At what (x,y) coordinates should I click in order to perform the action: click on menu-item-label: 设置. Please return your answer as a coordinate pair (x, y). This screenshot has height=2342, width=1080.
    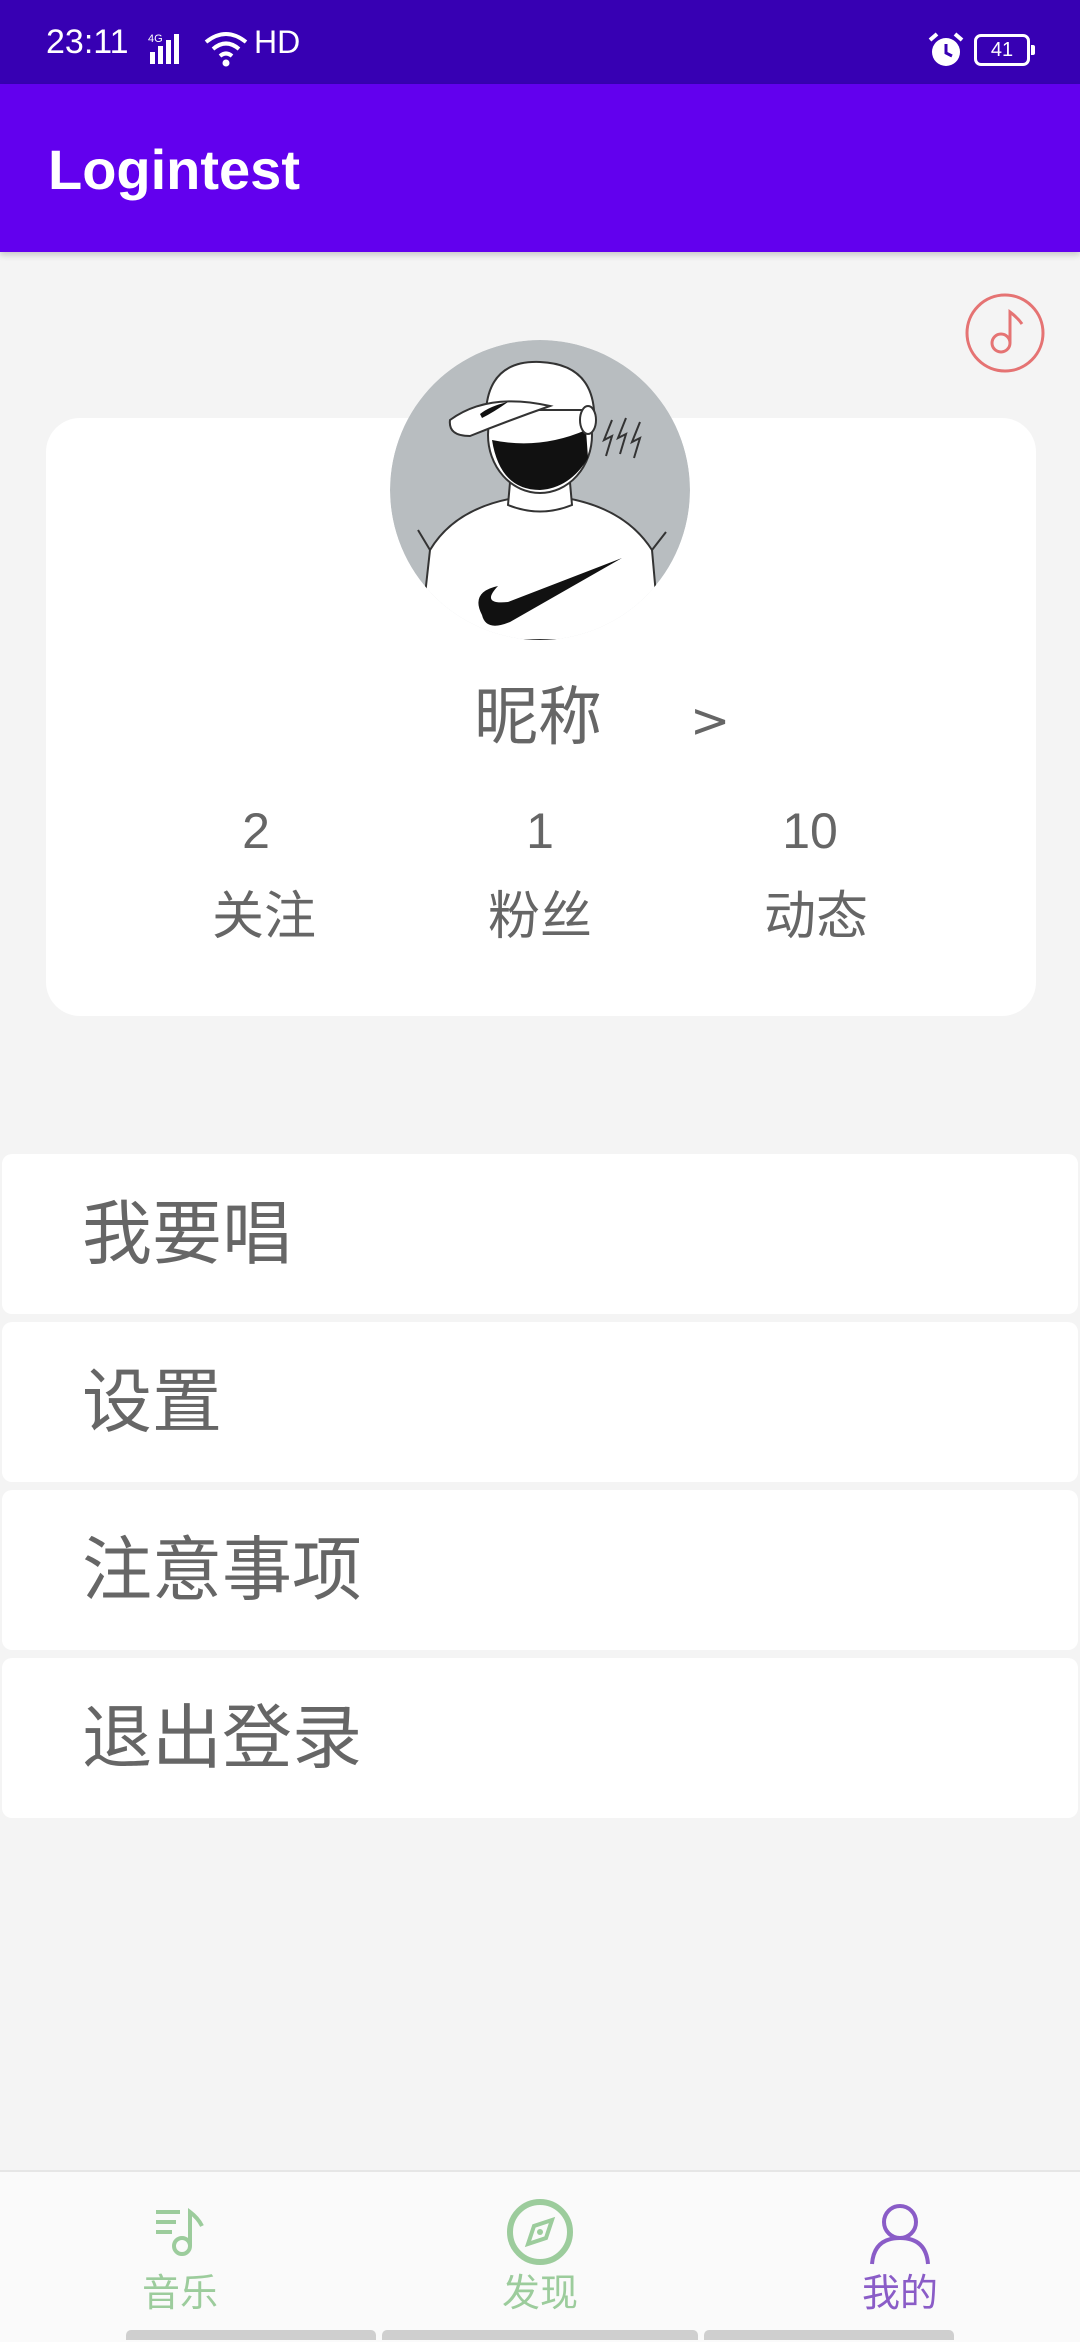
    Looking at the image, I should click on (152, 1402).